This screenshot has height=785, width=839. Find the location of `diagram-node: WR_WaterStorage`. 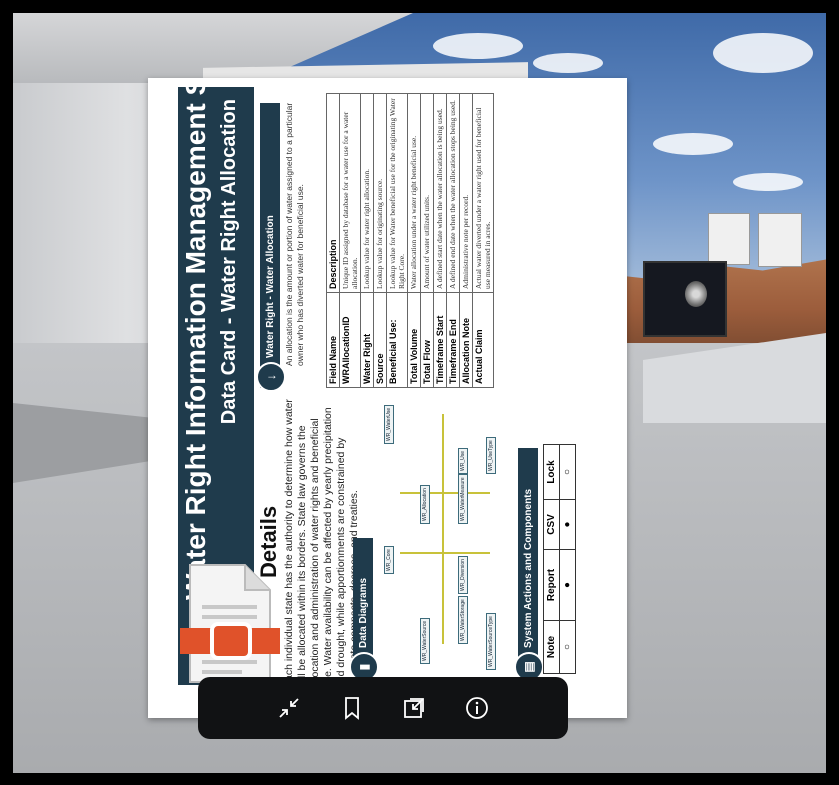

diagram-node: WR_WaterStorage is located at coordinates (463, 620).